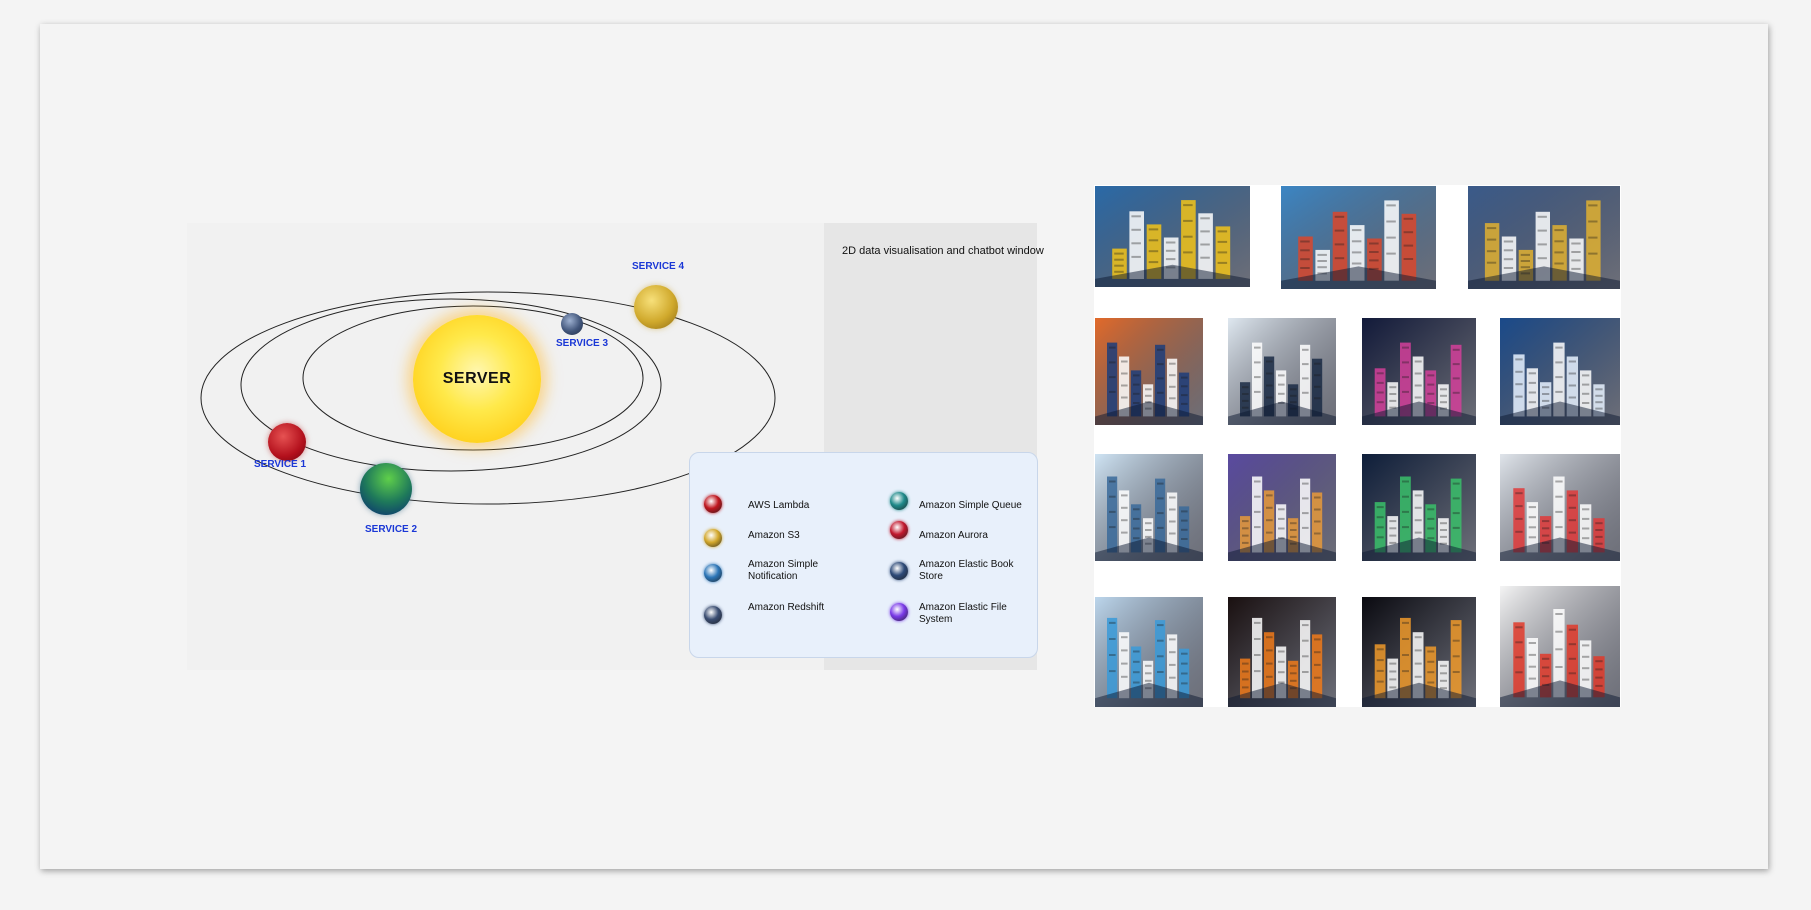 This screenshot has height=910, width=1811. Describe the element at coordinates (713, 573) in the screenshot. I see `legend-dot-simple-notification` at that location.